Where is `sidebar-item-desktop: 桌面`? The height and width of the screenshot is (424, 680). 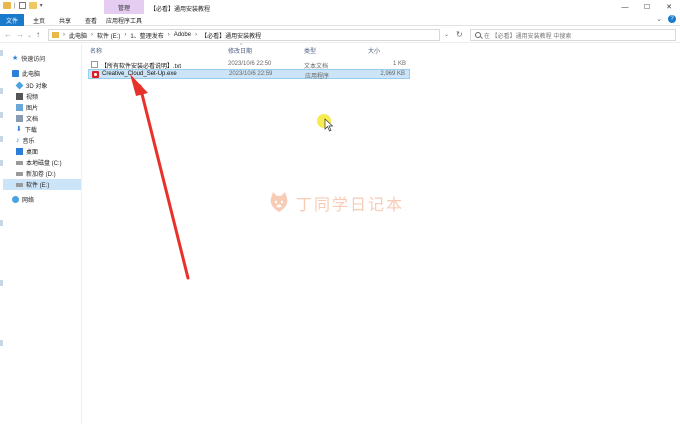 sidebar-item-desktop: 桌面 is located at coordinates (27, 151).